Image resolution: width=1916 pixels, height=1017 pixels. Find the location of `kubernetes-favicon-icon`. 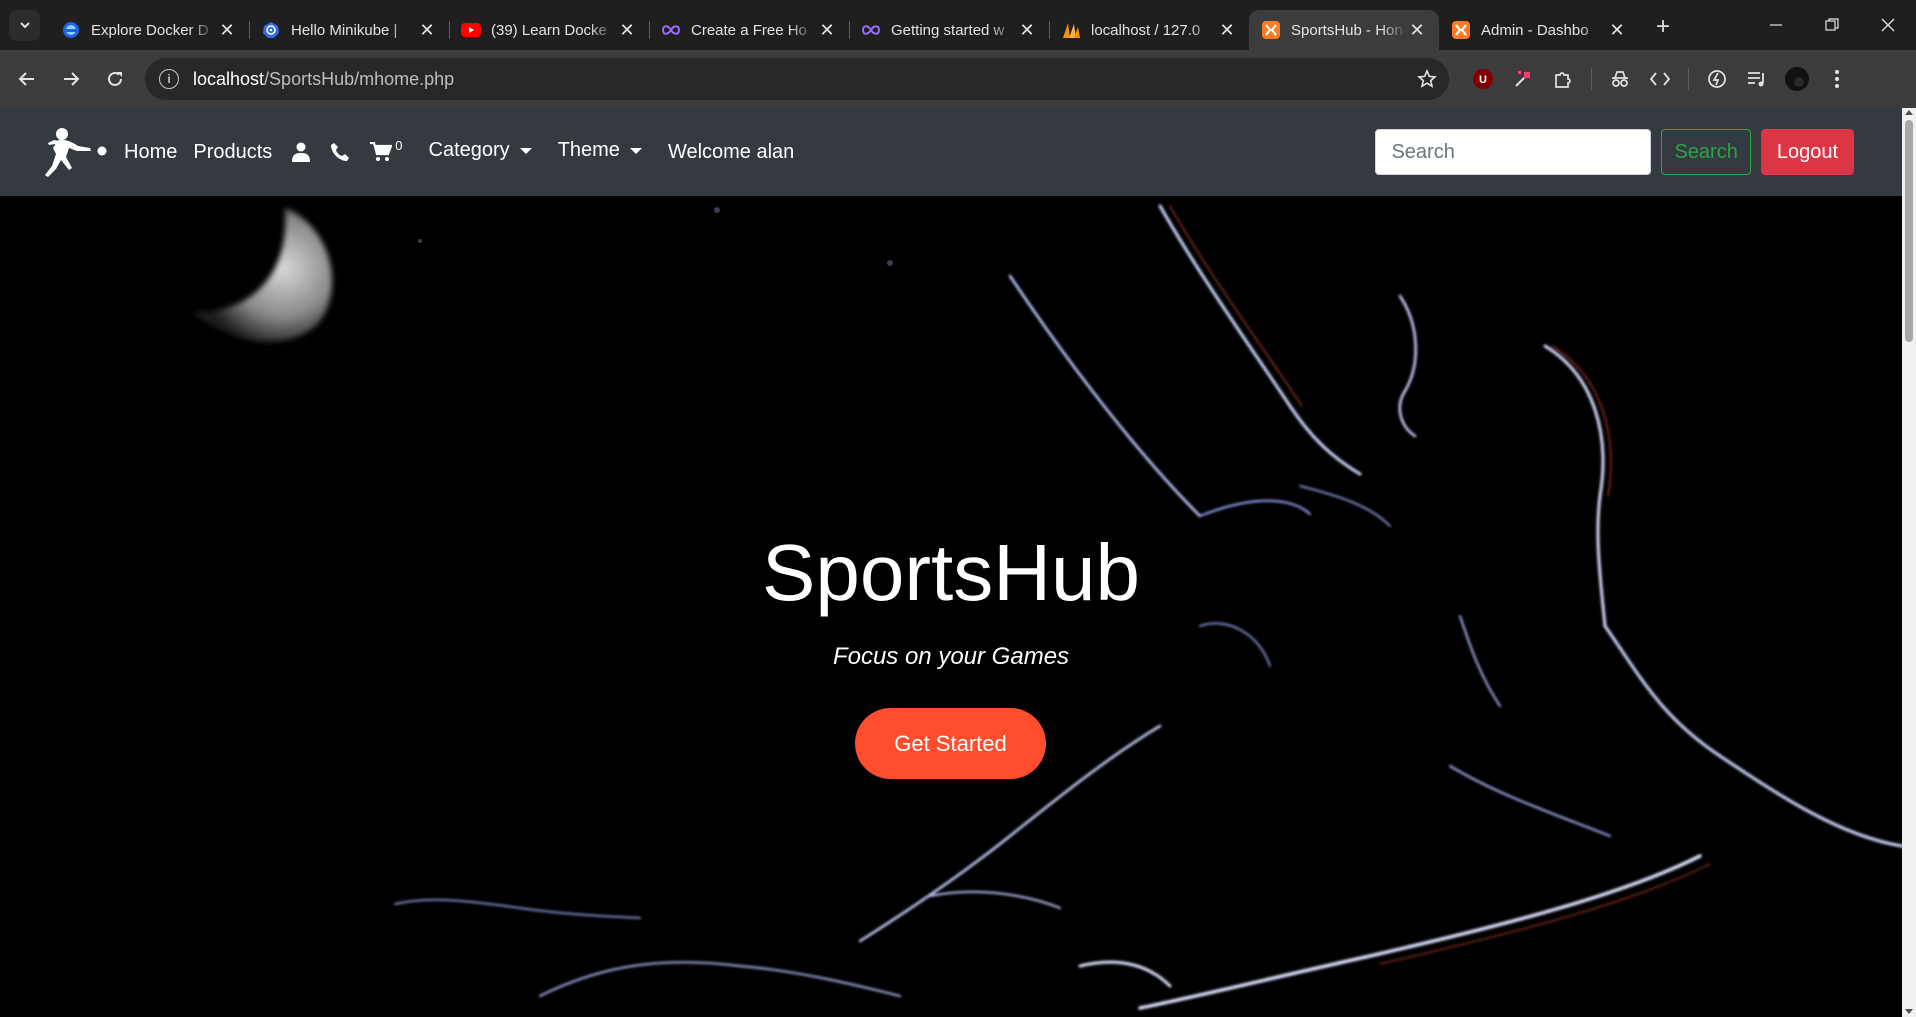

kubernetes-favicon-icon is located at coordinates (271, 30).